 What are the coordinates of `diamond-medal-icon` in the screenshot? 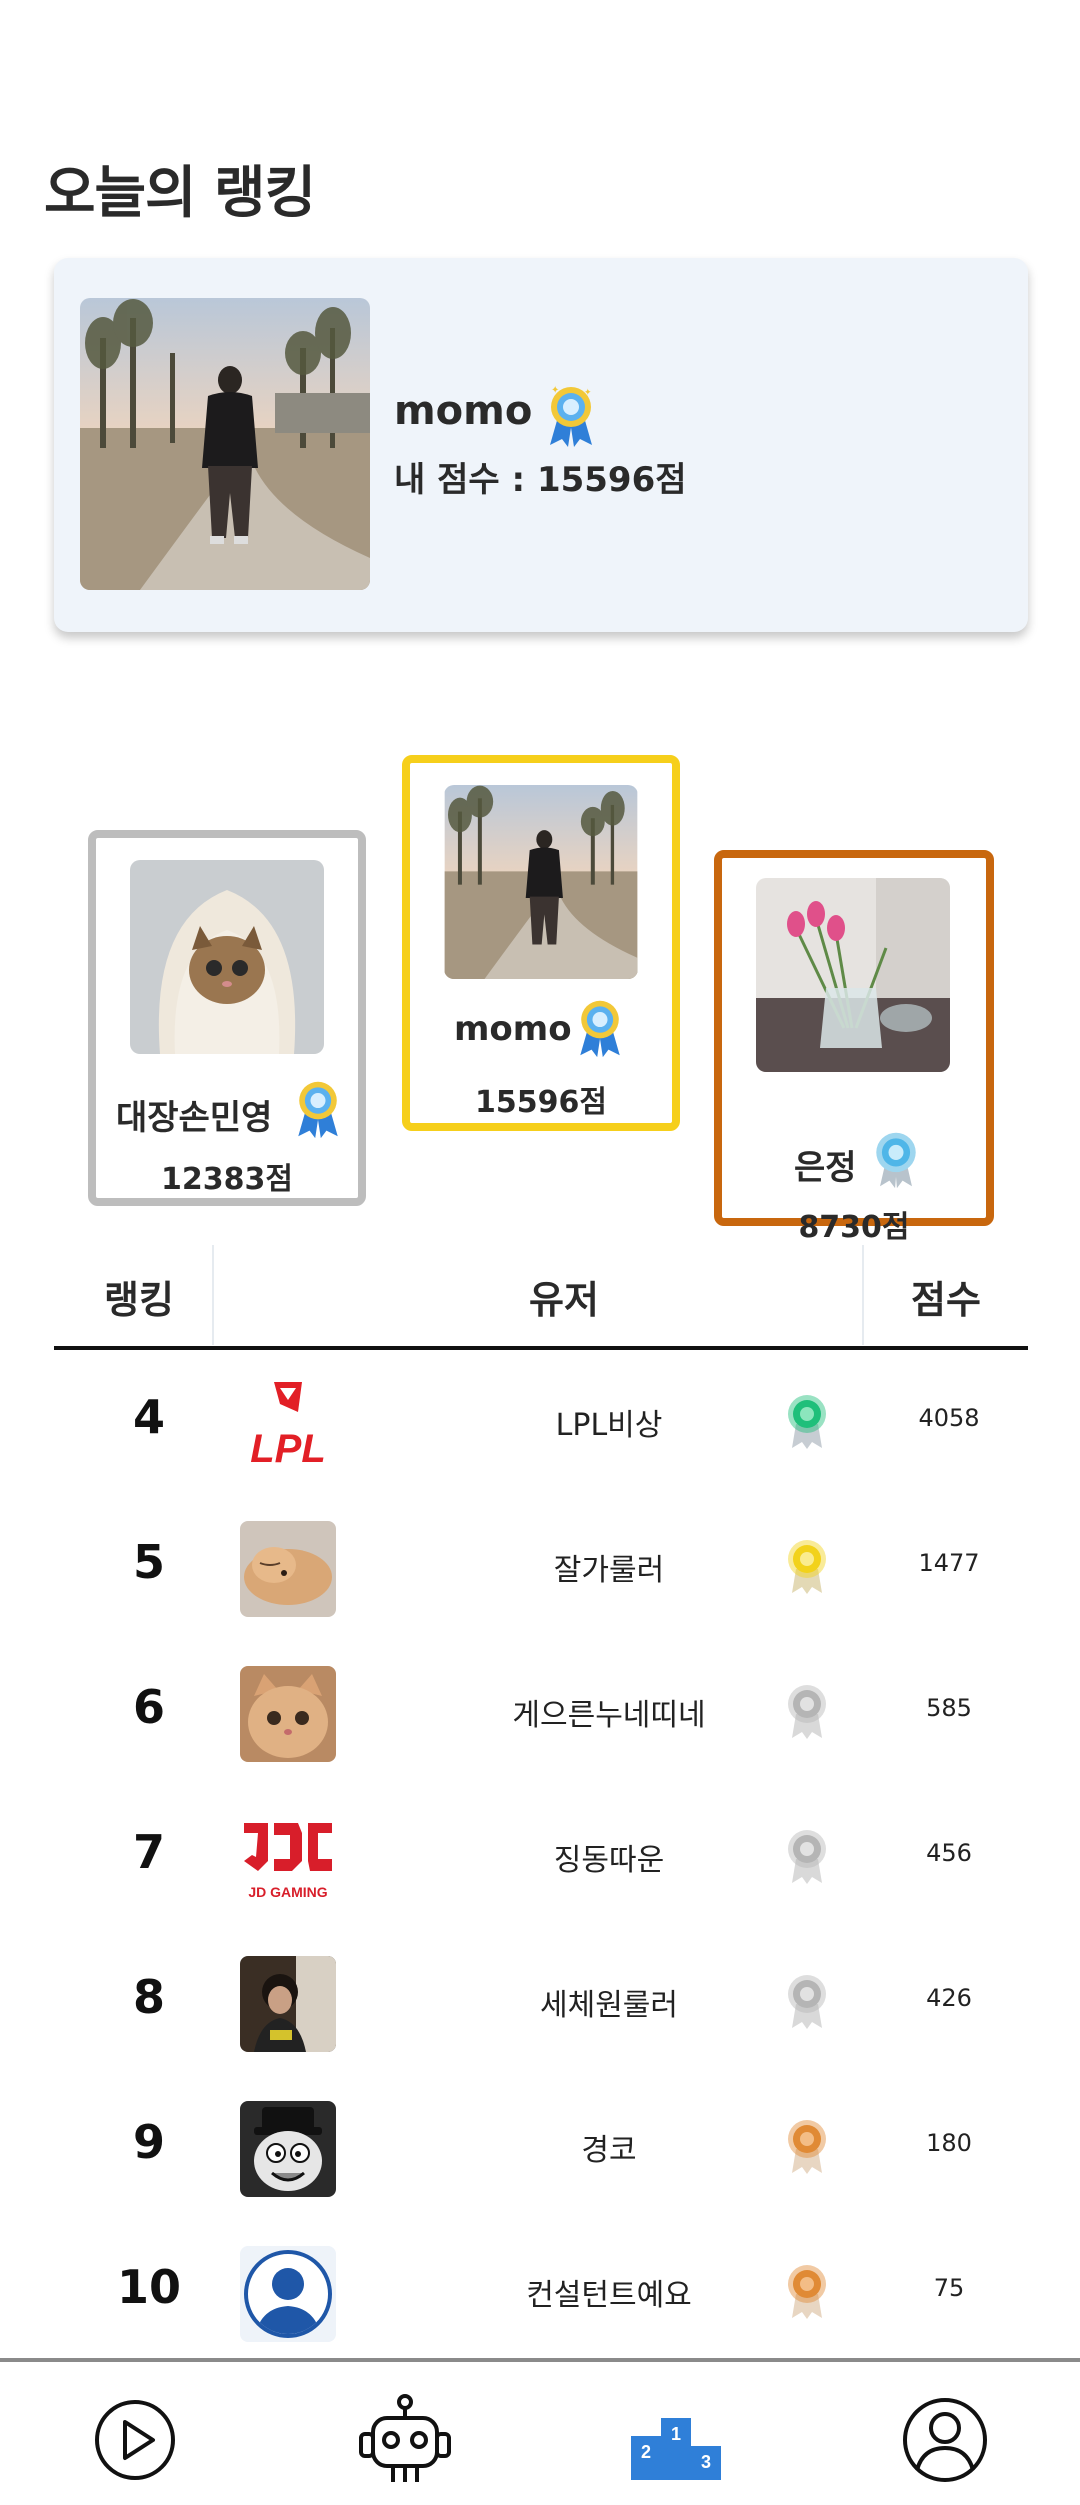 It's located at (896, 1159).